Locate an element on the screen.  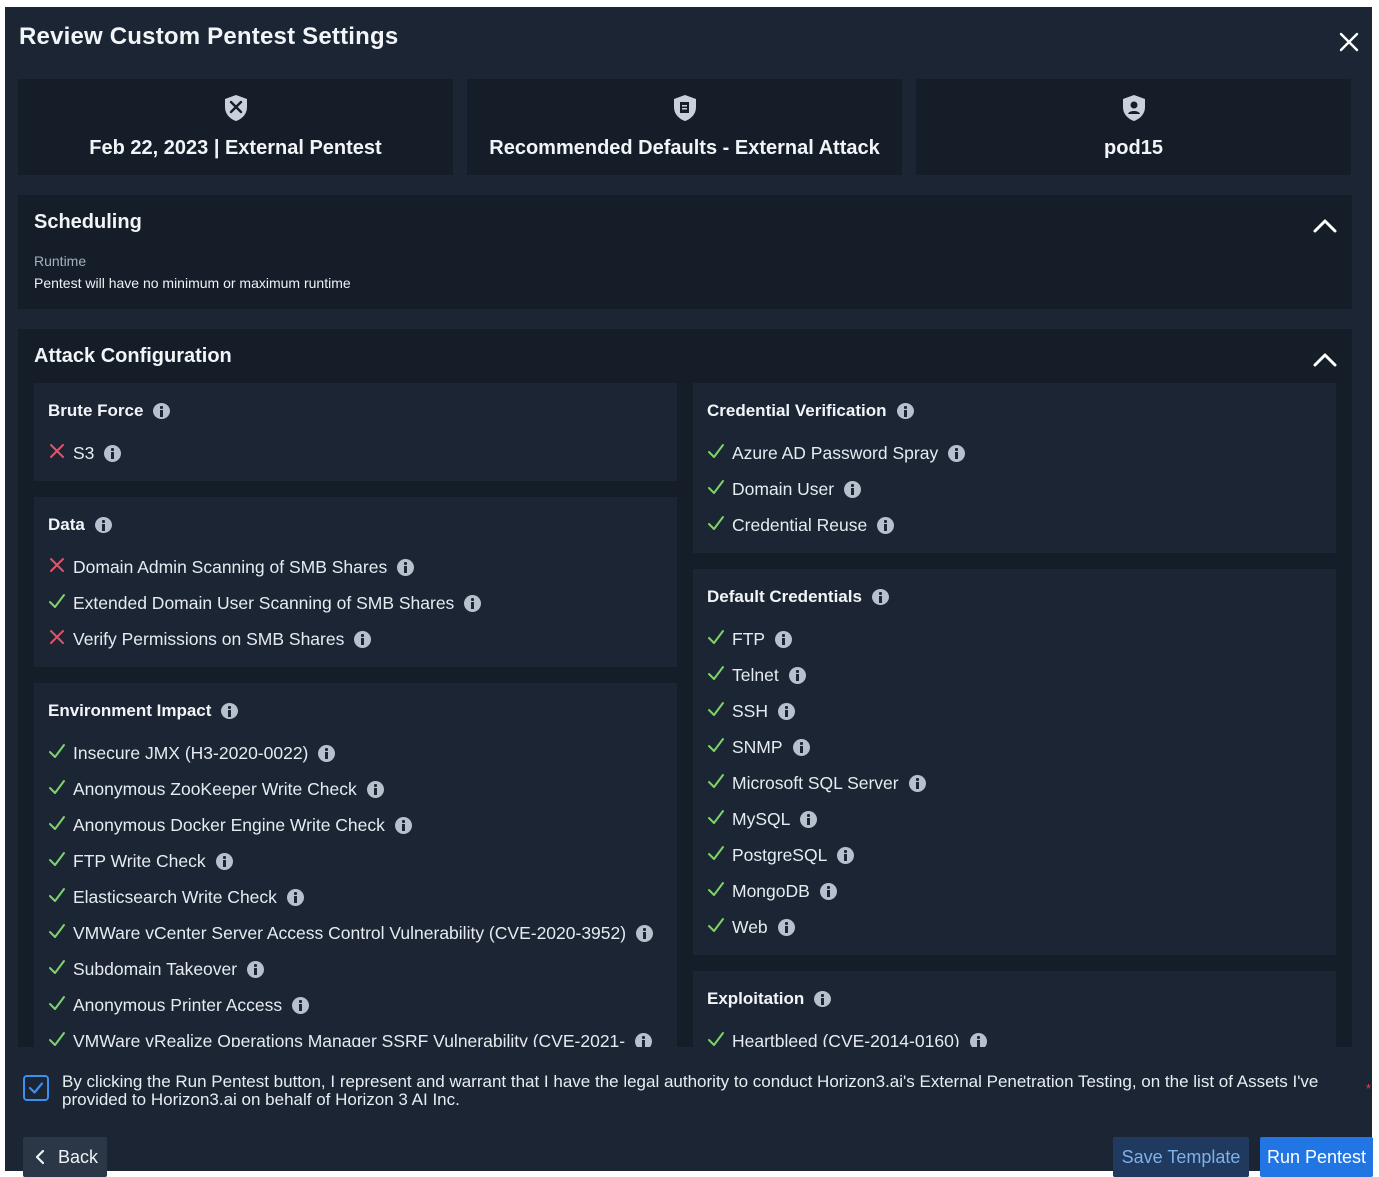
summary-card-pentest: Feb 22, 2023 | External Pentest is located at coordinates (235, 127).